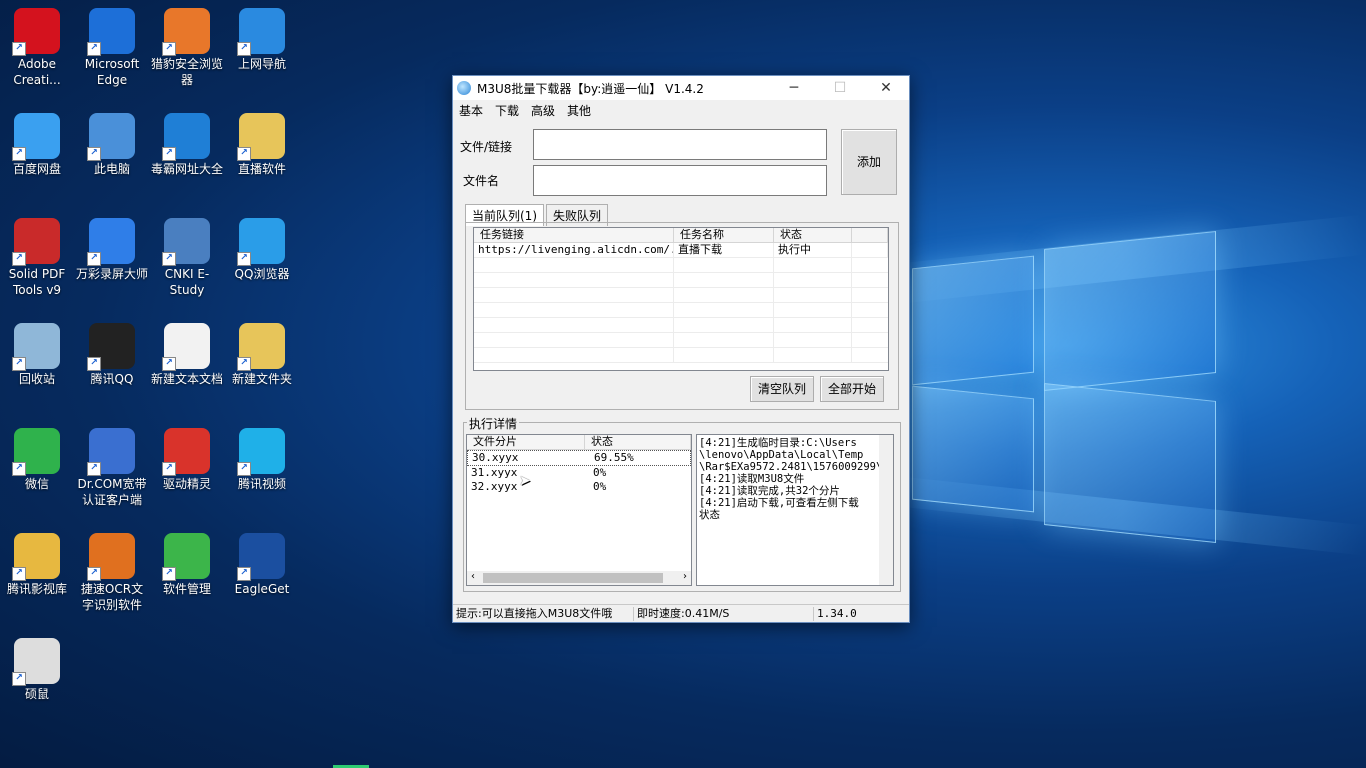  What do you see at coordinates (36, 379) in the screenshot?
I see `desktop-shortcut-label: 回收站` at bounding box center [36, 379].